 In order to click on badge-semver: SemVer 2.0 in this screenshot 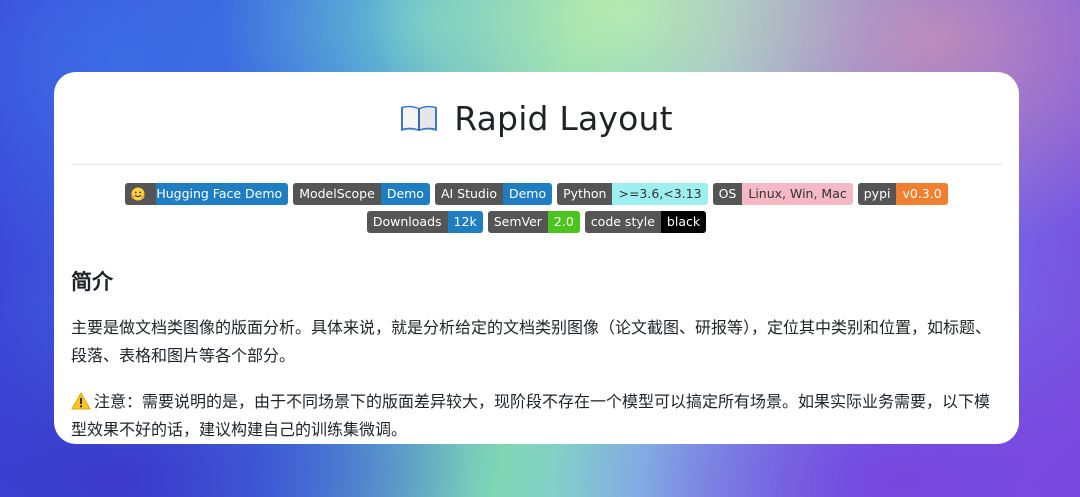, I will do `click(533, 222)`.